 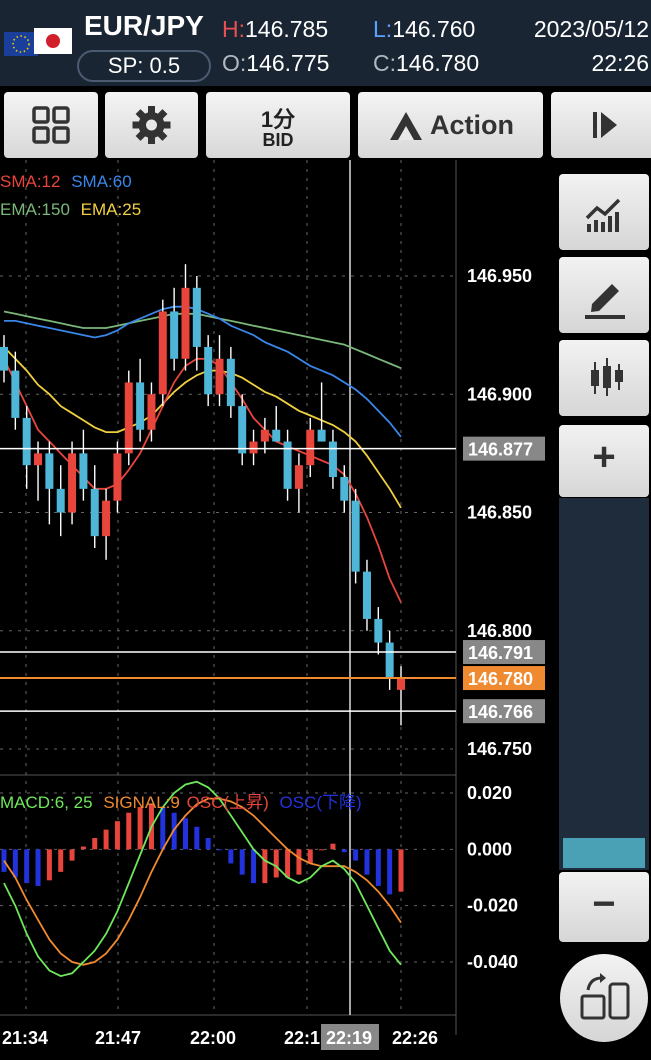 I want to click on minus-icon: −, so click(x=604, y=904).